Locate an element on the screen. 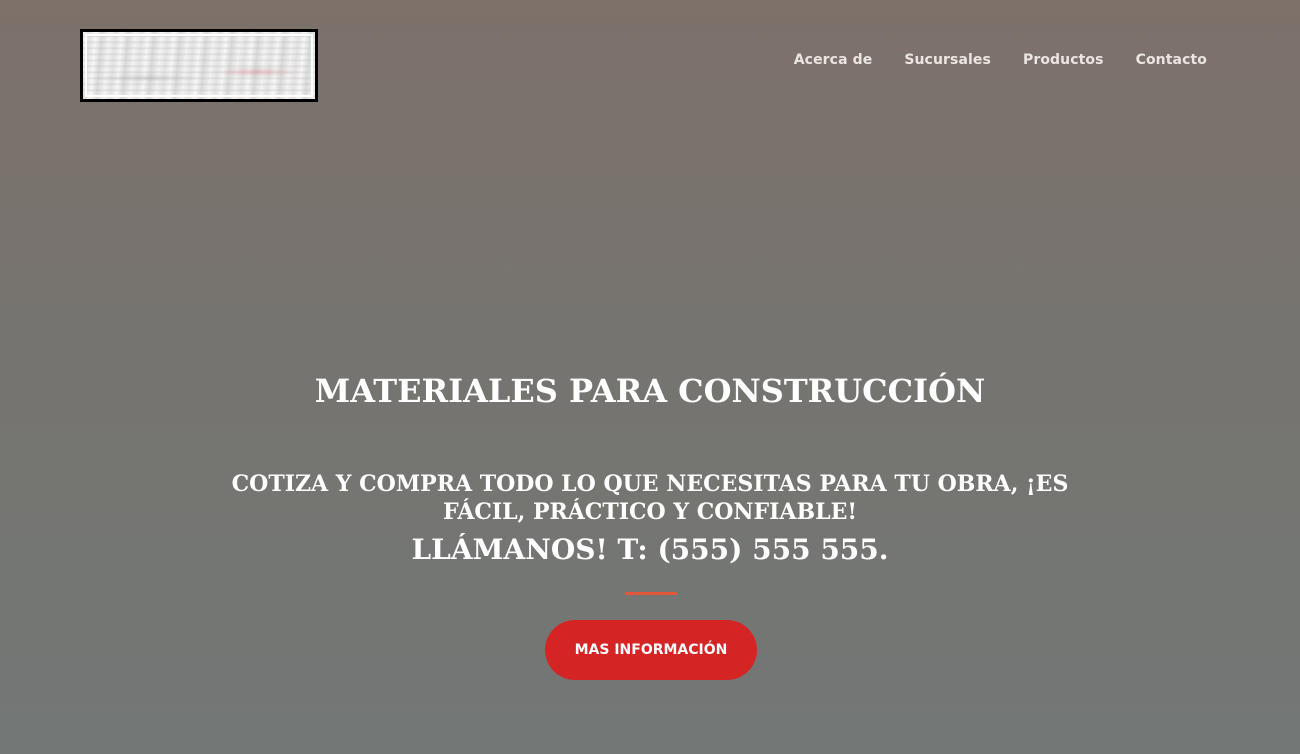 This screenshot has width=1300, height=754. nav-link-productos: Productos is located at coordinates (1063, 60).